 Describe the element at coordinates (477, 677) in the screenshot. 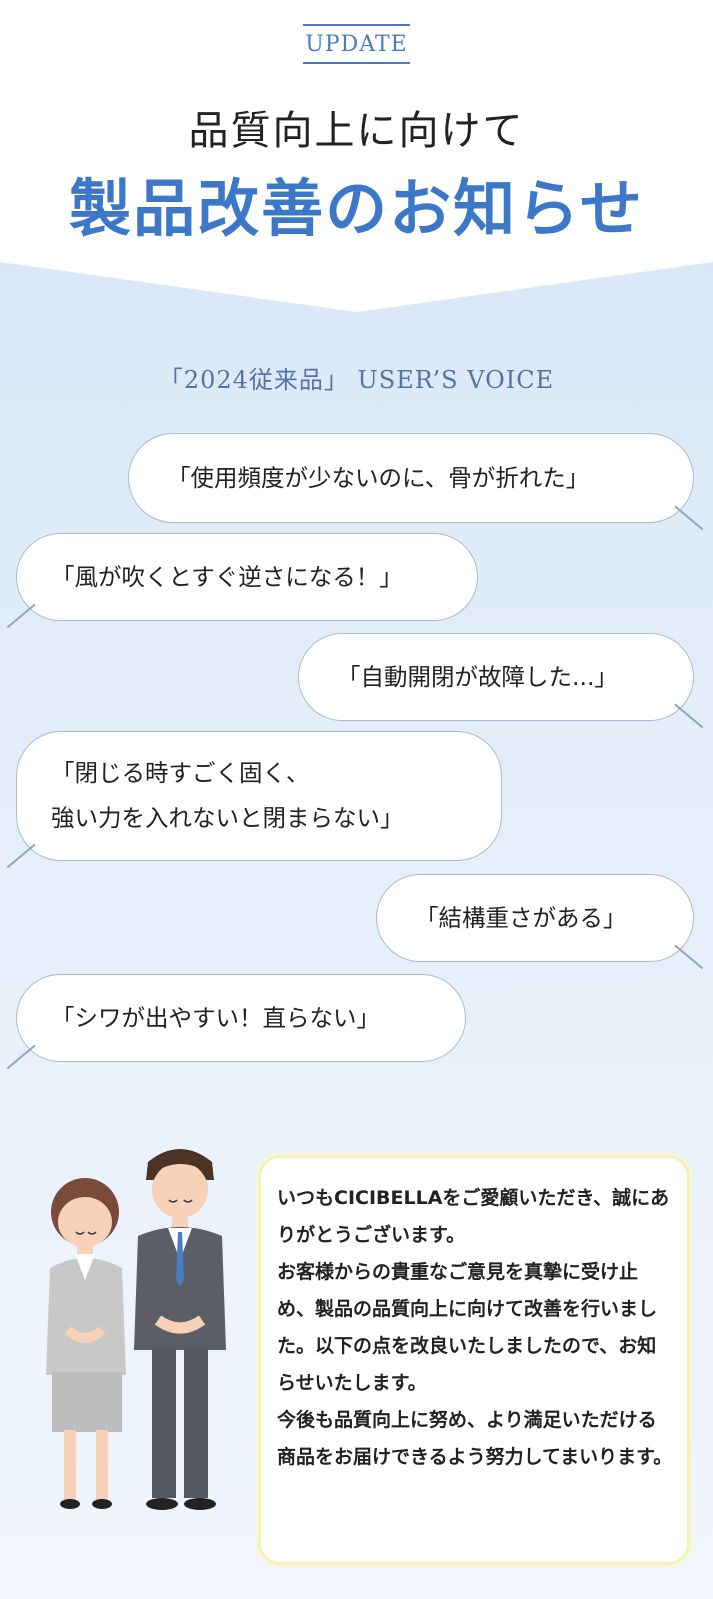

I see `voice-bubble-text: 「自動開閉が故障した...」` at that location.